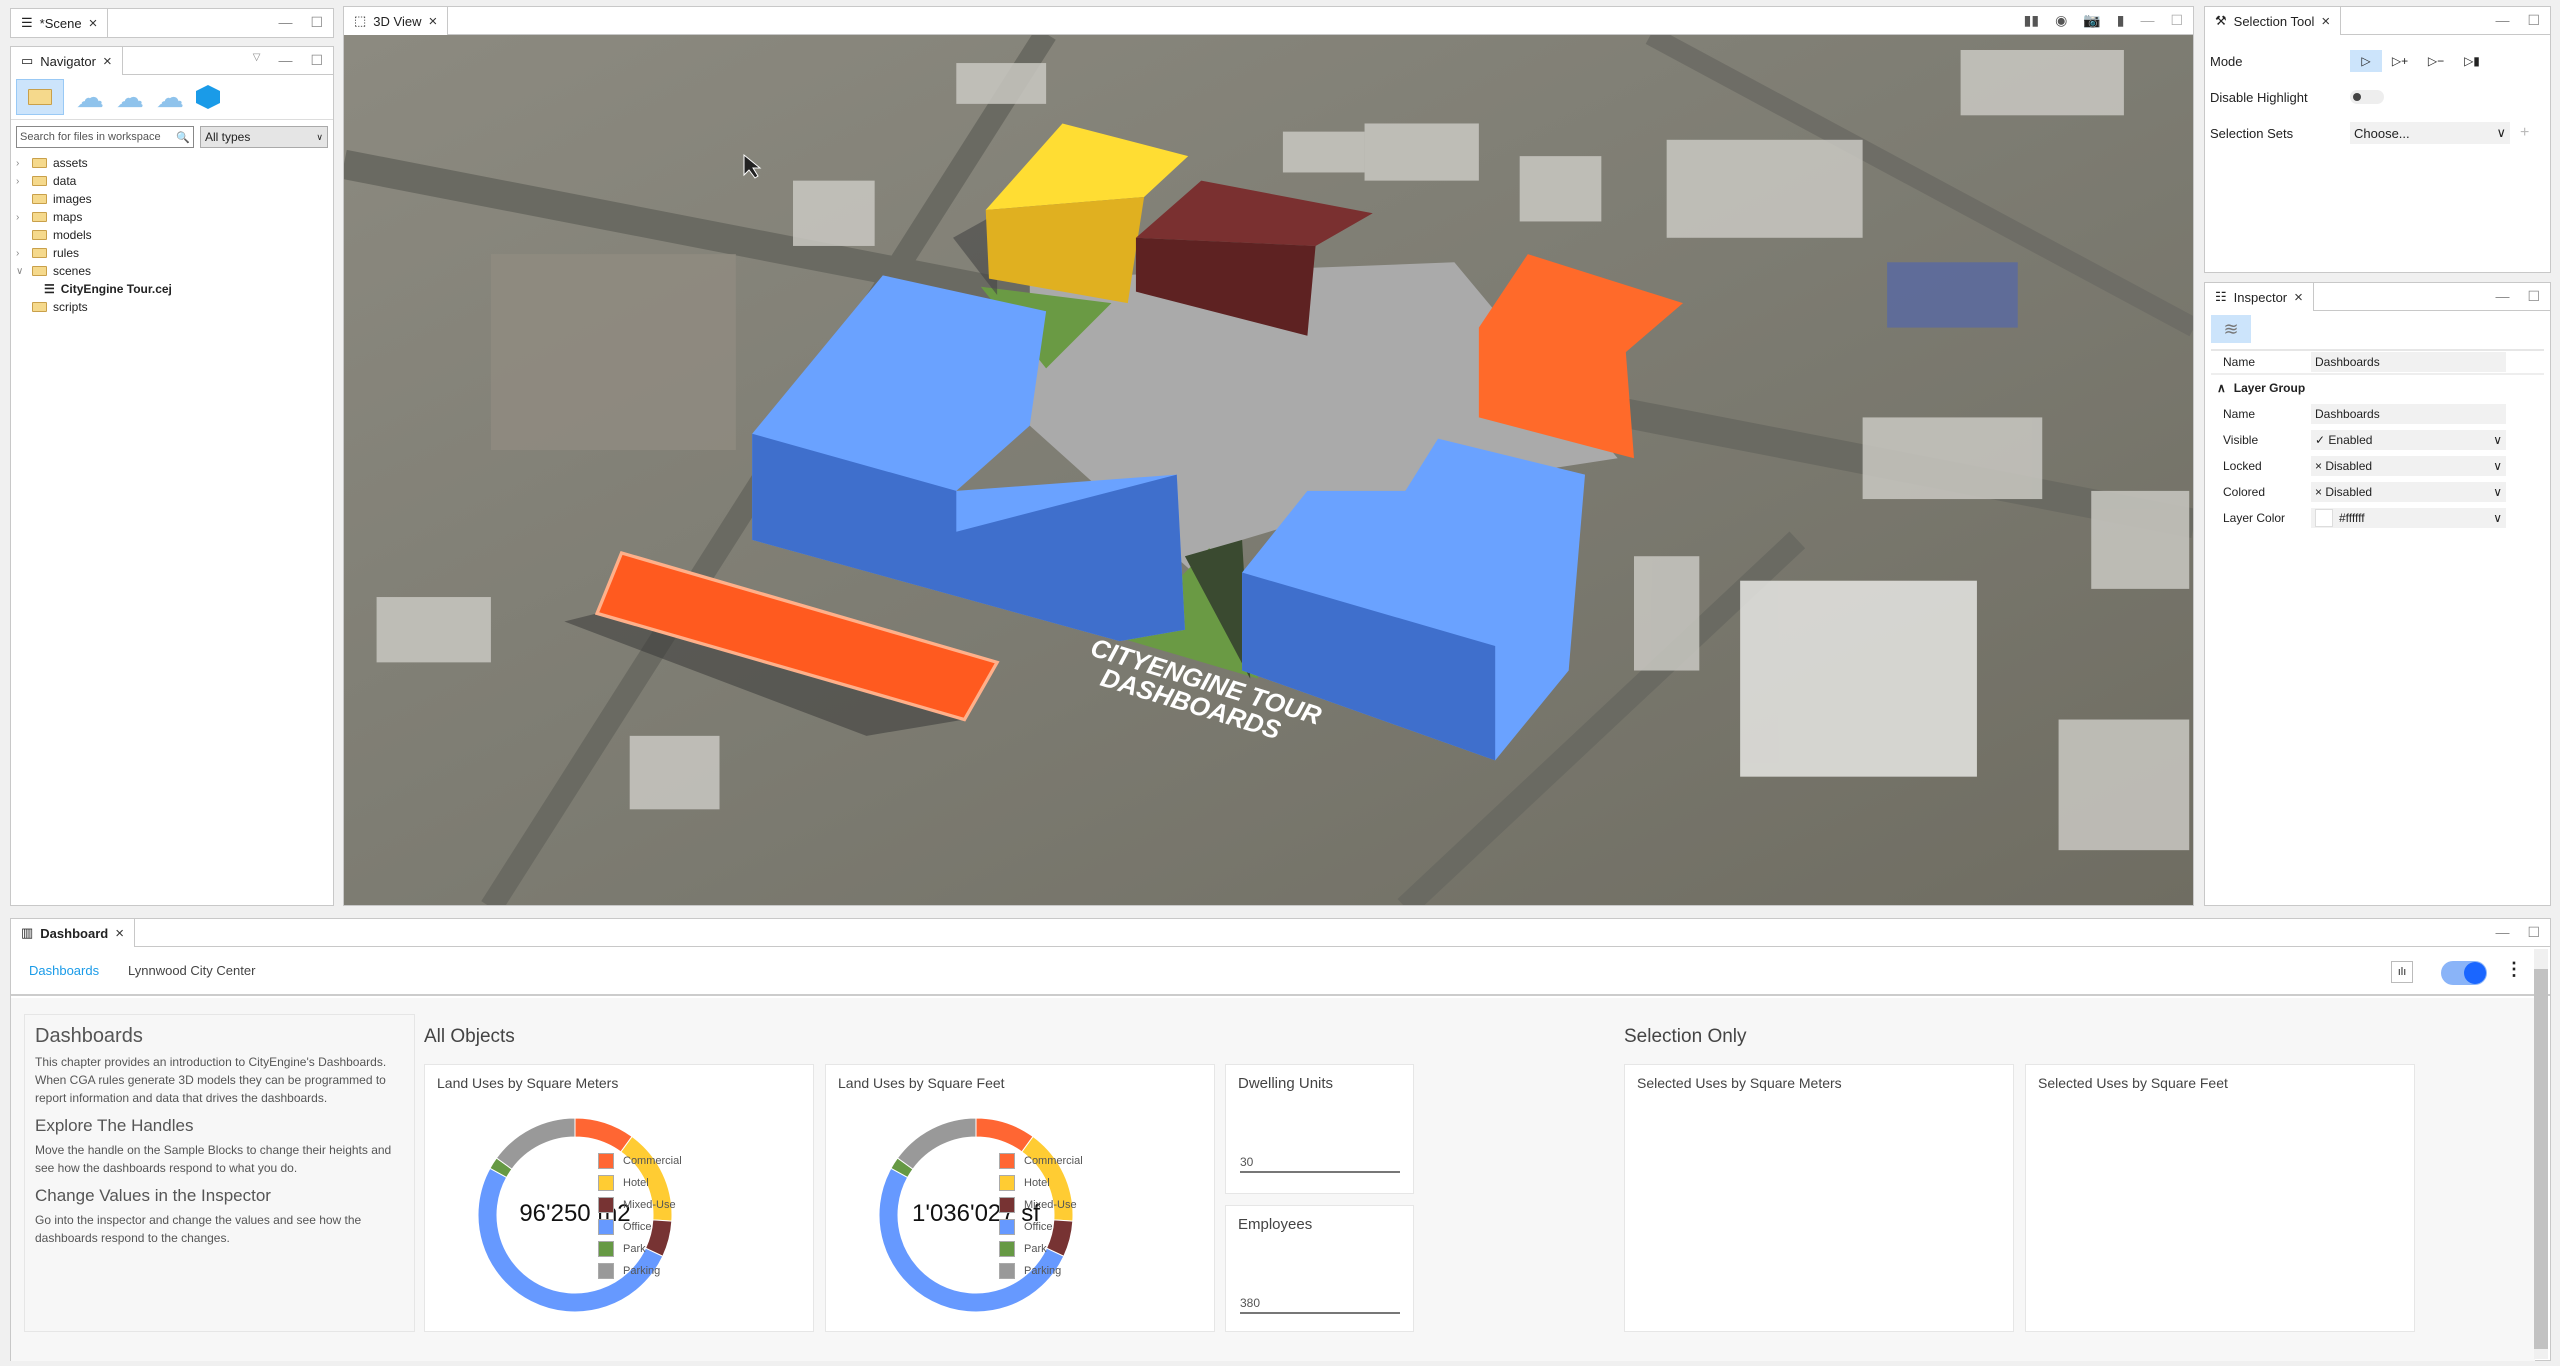 The width and height of the screenshot is (2560, 1366). I want to click on layer-group-icon: ≋, so click(2231, 329).